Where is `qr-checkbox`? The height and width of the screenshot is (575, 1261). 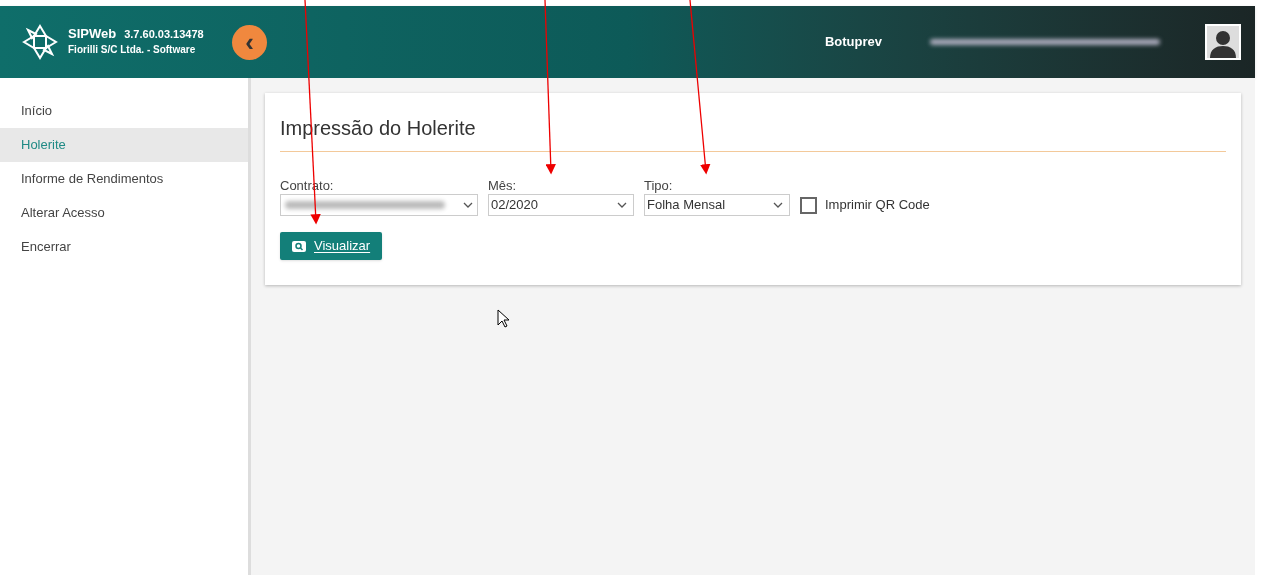
qr-checkbox is located at coordinates (808, 205).